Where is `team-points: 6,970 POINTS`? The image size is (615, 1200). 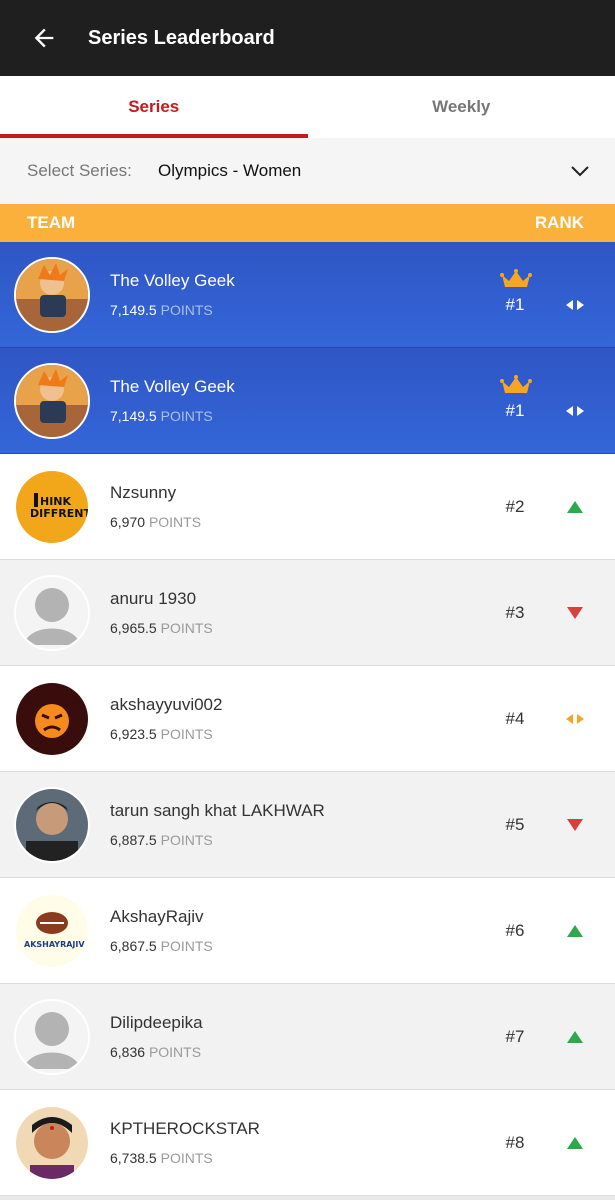
team-points: 6,970 POINTS is located at coordinates (297, 522).